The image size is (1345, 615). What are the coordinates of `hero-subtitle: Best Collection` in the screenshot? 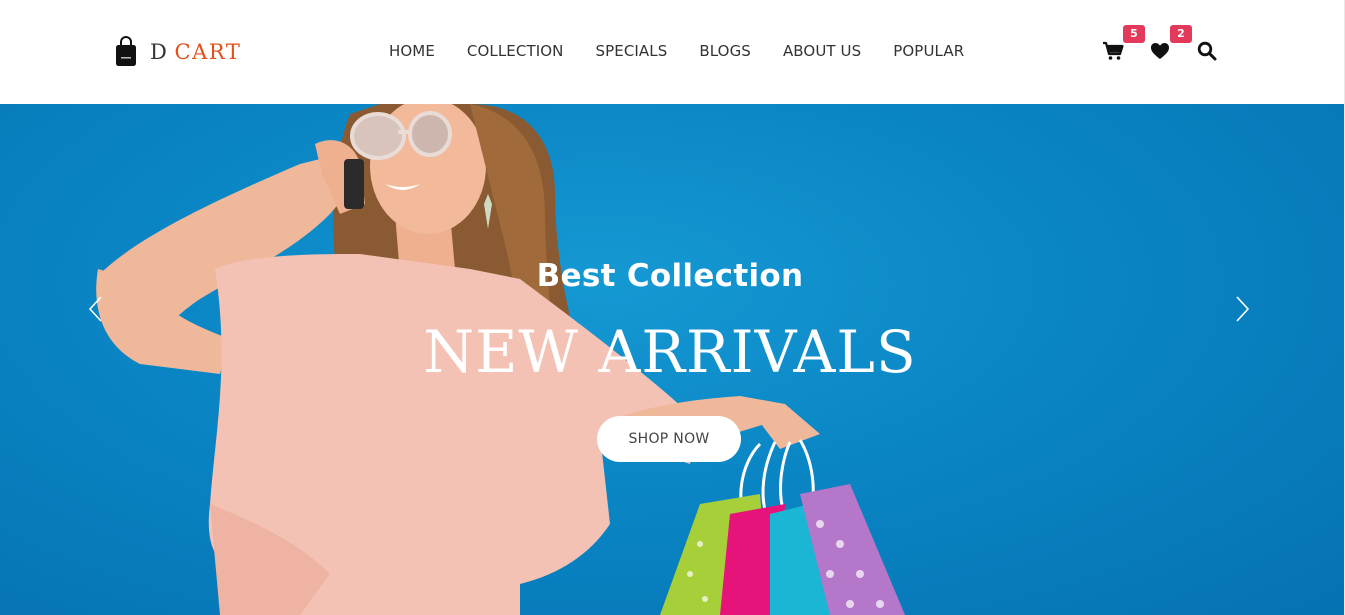 It's located at (670, 276).